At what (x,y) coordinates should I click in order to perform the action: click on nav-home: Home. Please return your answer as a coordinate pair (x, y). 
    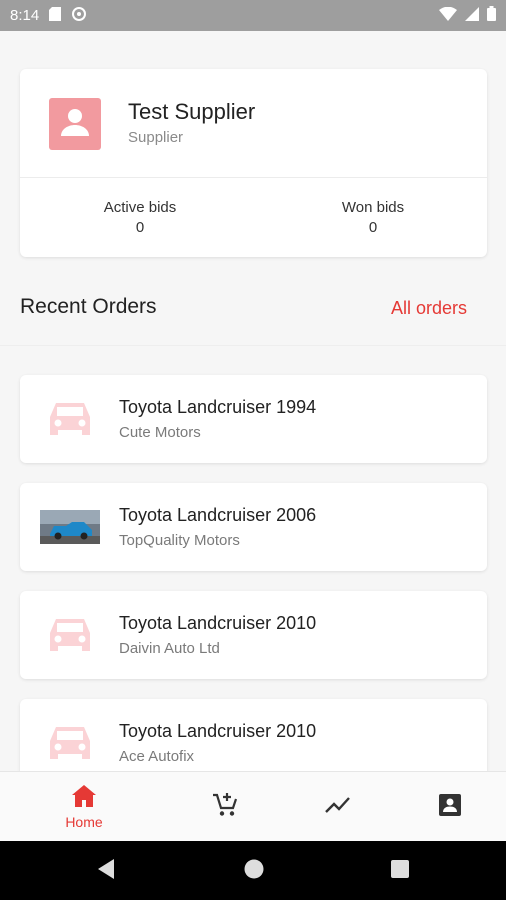
    Looking at the image, I should click on (84, 807).